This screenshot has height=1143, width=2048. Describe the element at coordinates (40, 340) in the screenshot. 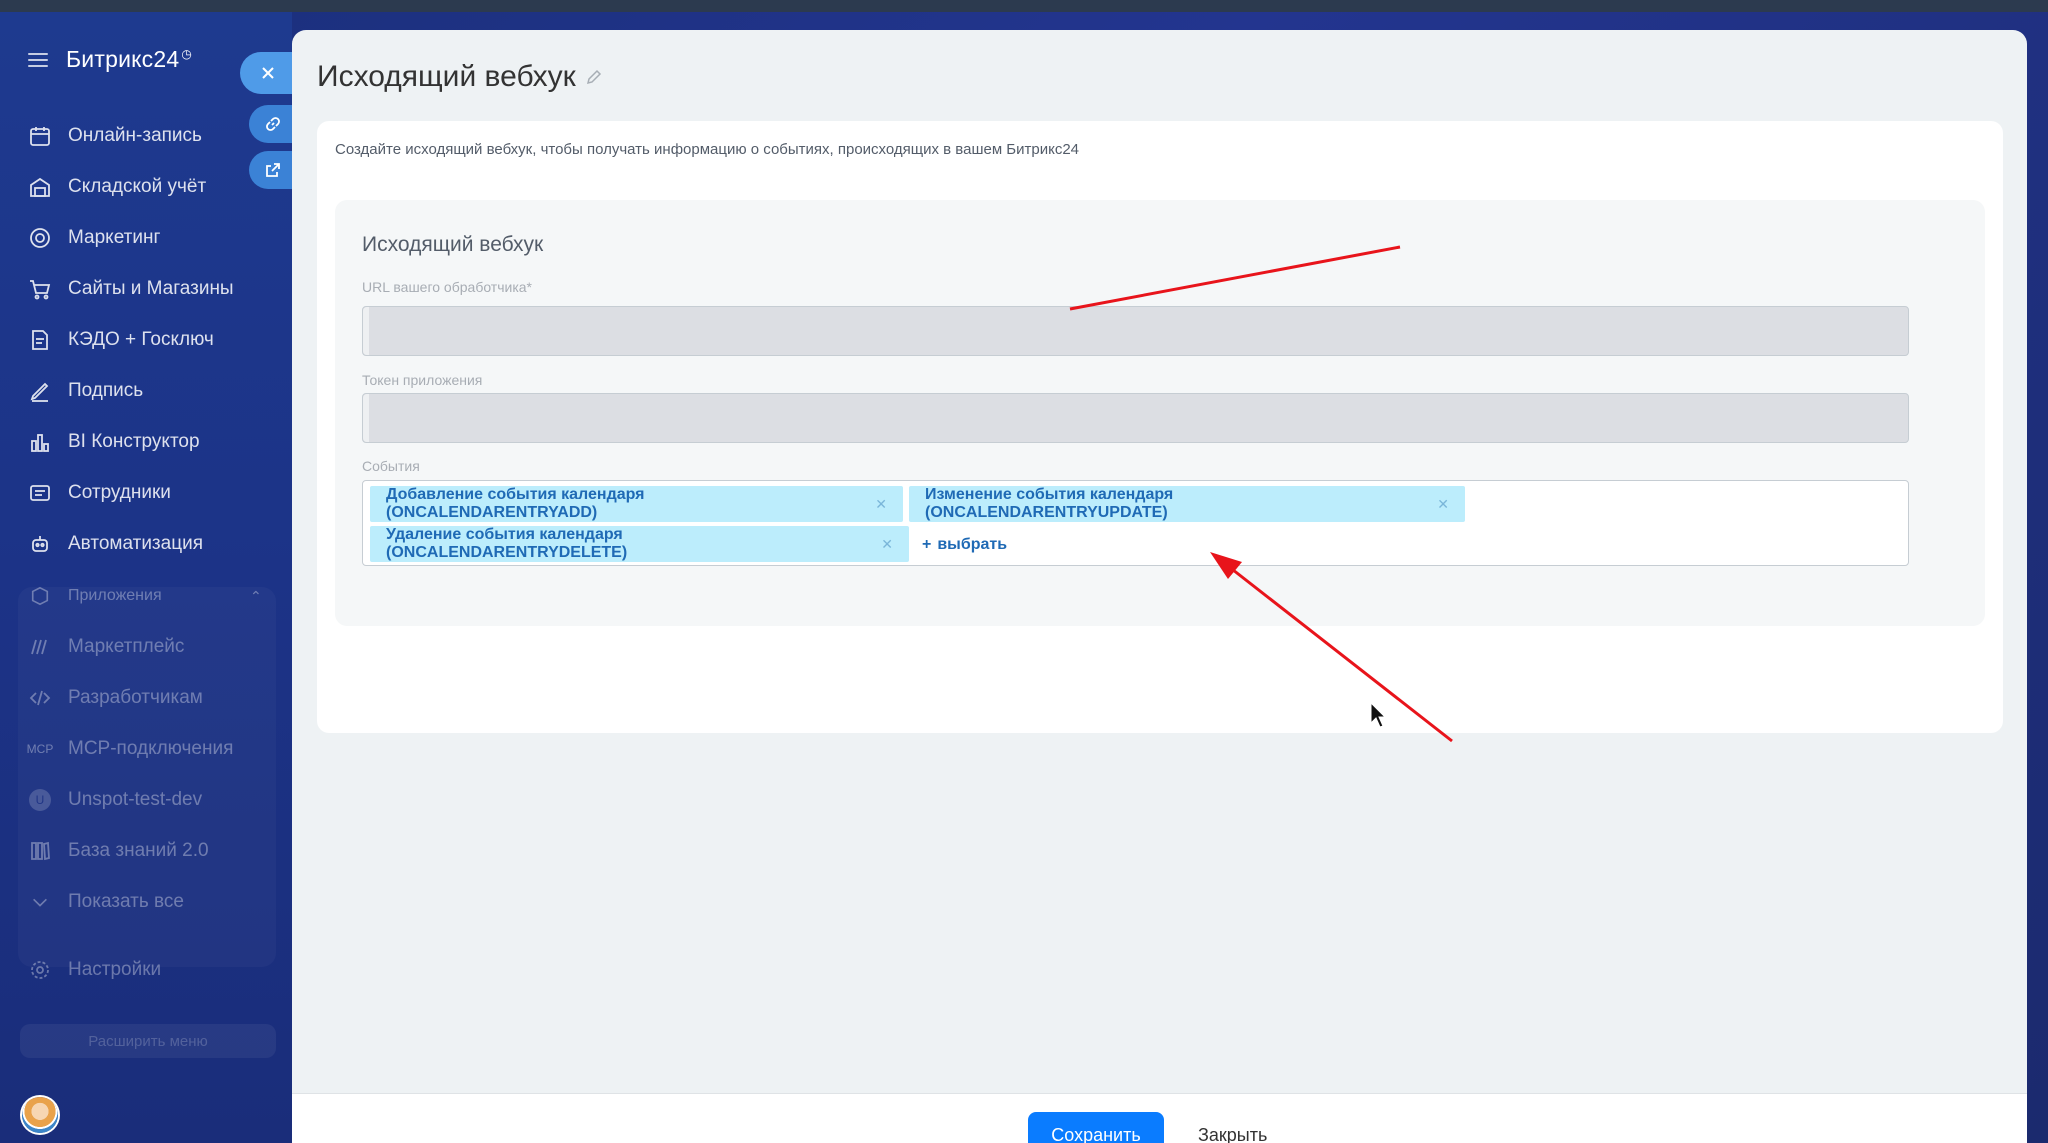

I see `document-icon` at that location.